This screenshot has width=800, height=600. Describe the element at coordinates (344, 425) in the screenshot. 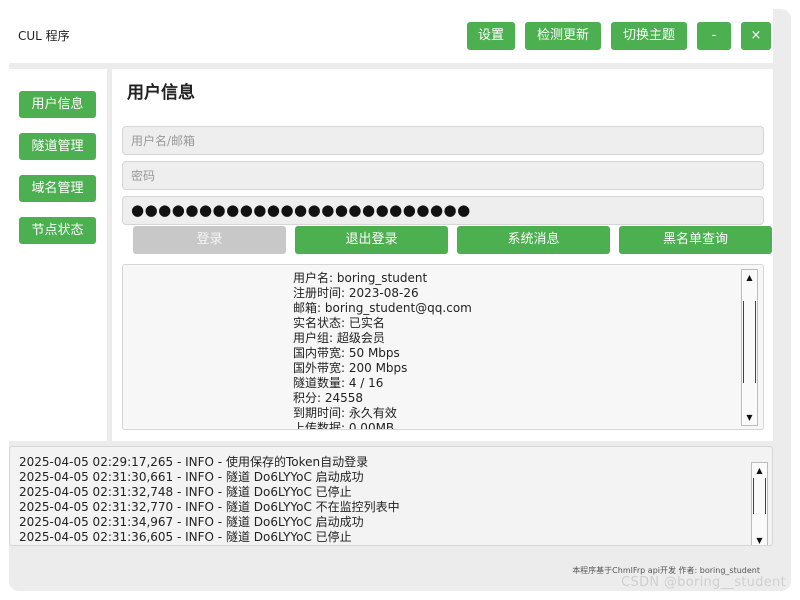

I see `info-line: 上传数据: 0.00MB` at that location.